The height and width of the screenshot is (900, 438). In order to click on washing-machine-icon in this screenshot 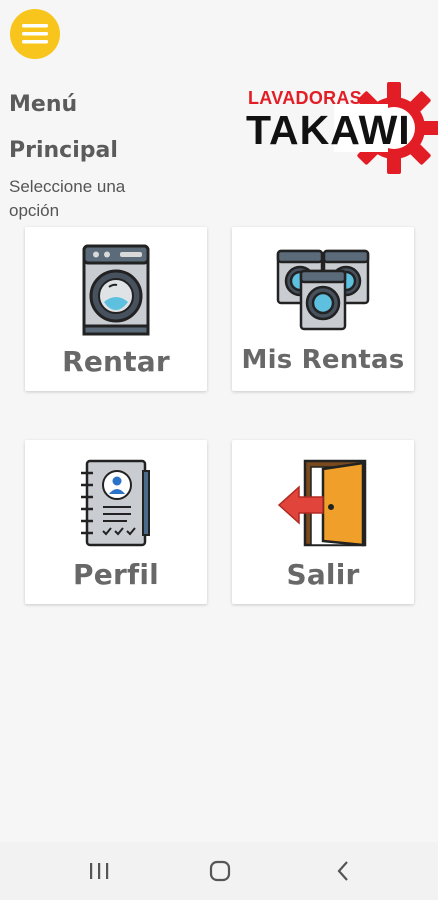, I will do `click(116, 290)`.